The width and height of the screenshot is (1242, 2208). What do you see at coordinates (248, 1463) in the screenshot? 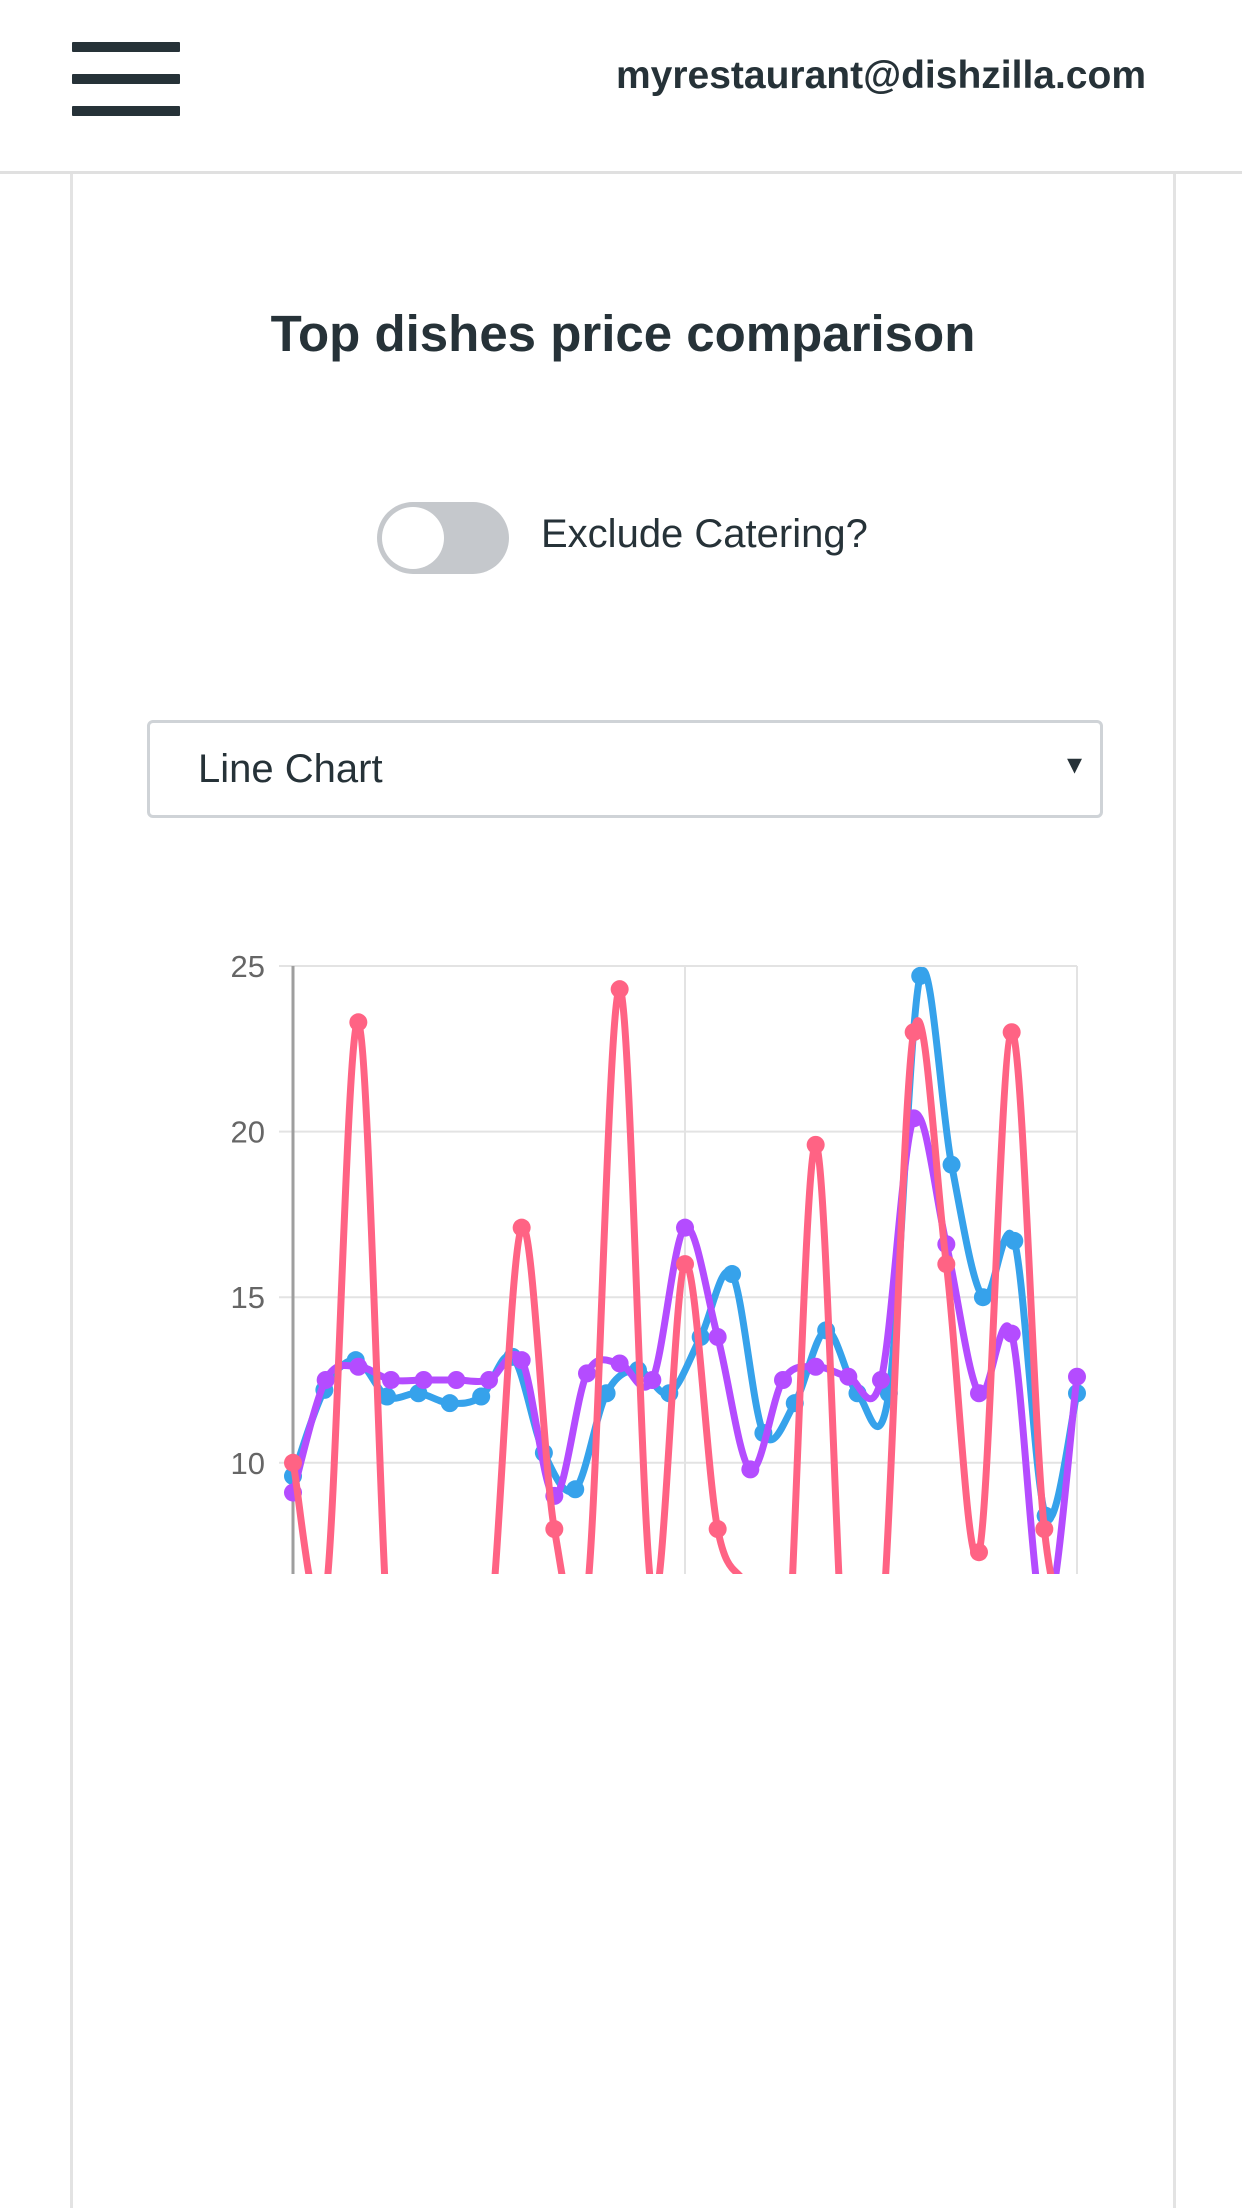
I see `y-tick-label: 10` at bounding box center [248, 1463].